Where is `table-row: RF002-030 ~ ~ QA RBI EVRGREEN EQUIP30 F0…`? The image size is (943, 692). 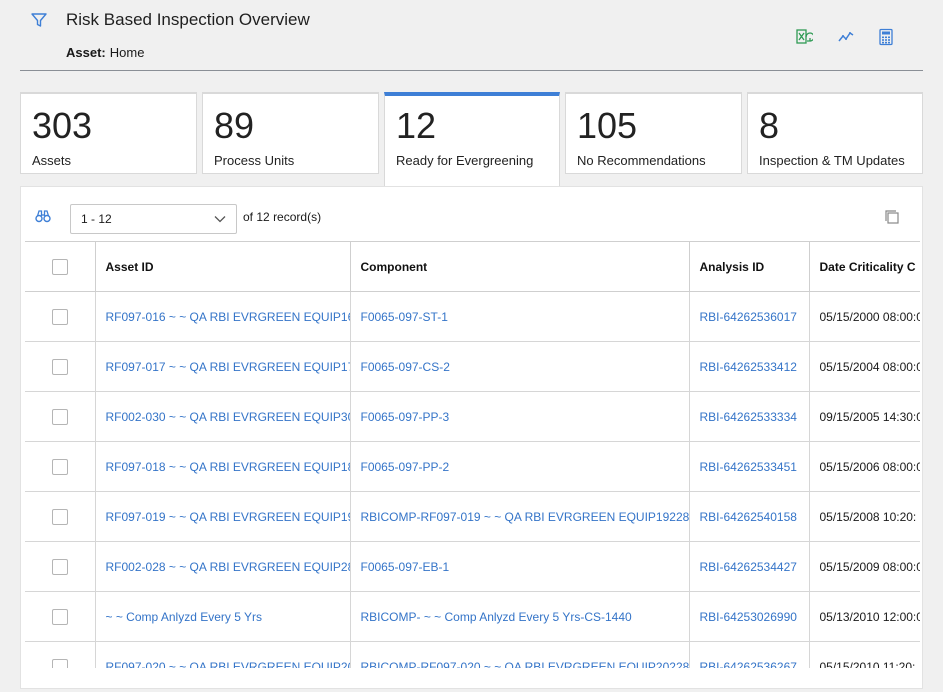
table-row: RF002-030 ~ ~ QA RBI EVRGREEN EQUIP30 F0… is located at coordinates (473, 416).